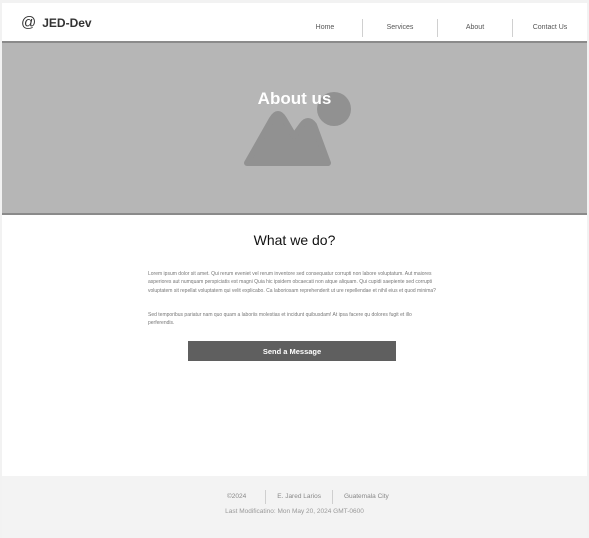 The image size is (589, 538). Describe the element at coordinates (67, 23) in the screenshot. I see `logo-text: JED-Dev` at that location.